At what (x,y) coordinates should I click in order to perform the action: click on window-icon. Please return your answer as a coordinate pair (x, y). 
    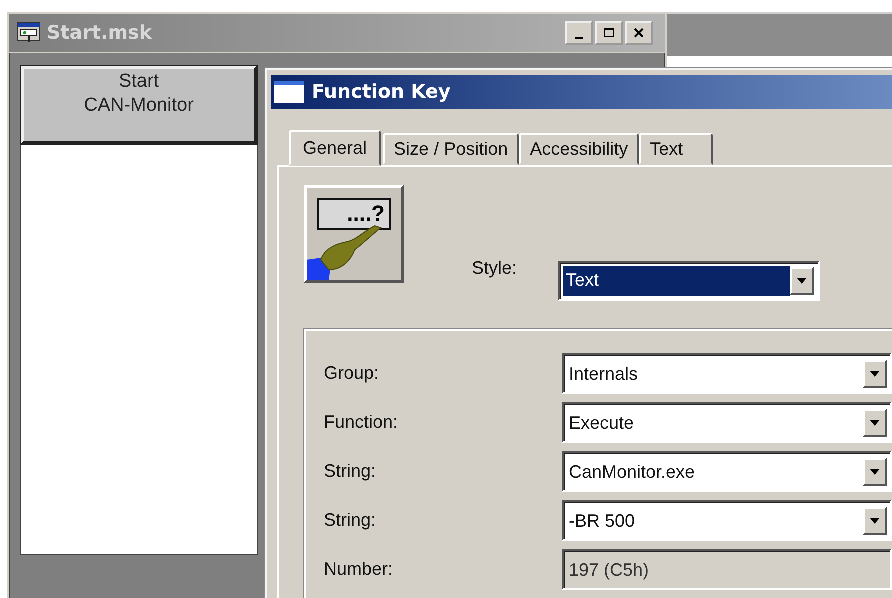
    Looking at the image, I should click on (289, 92).